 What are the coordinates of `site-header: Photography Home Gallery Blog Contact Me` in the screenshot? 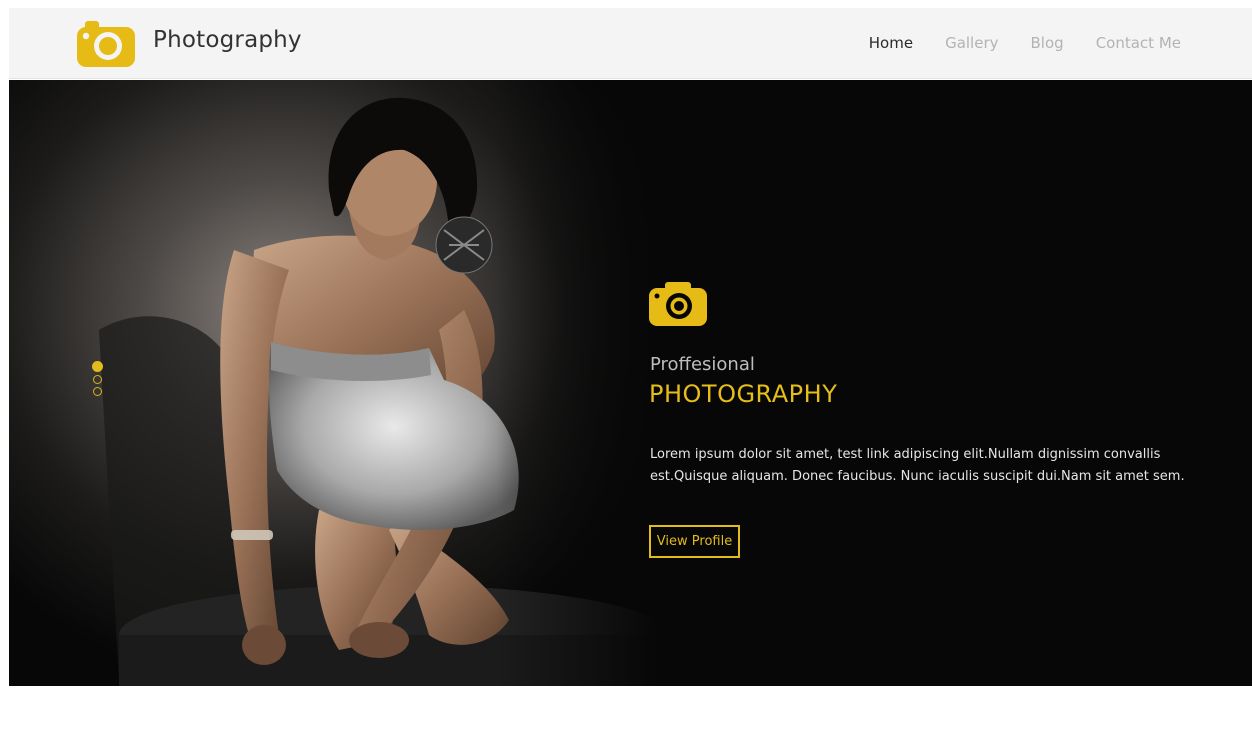 It's located at (630, 43).